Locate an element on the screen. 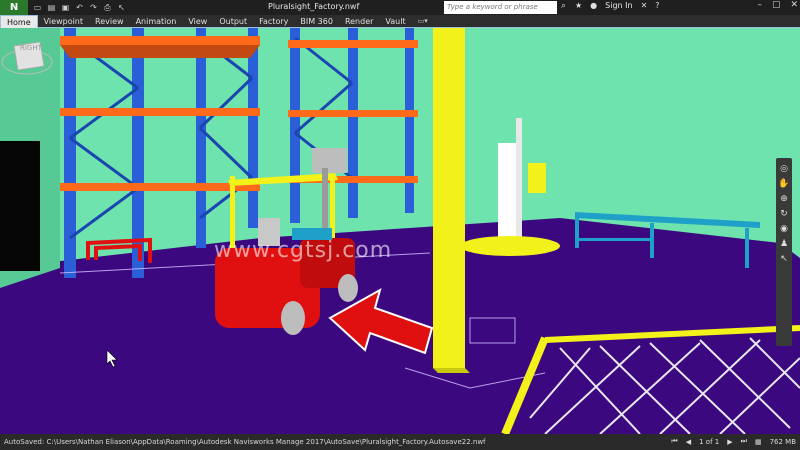 This screenshot has height=450, width=800. doorway is located at coordinates (20, 206).